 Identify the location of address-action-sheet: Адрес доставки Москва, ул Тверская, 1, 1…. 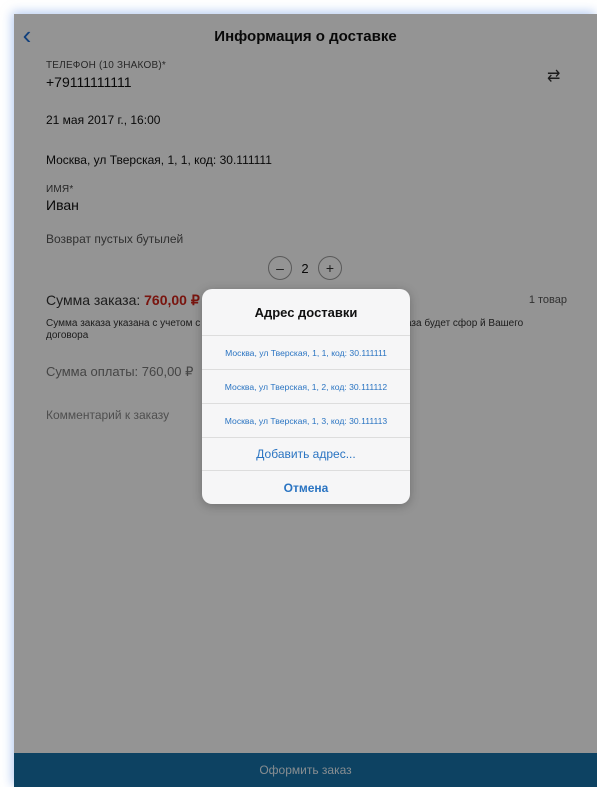
(306, 396).